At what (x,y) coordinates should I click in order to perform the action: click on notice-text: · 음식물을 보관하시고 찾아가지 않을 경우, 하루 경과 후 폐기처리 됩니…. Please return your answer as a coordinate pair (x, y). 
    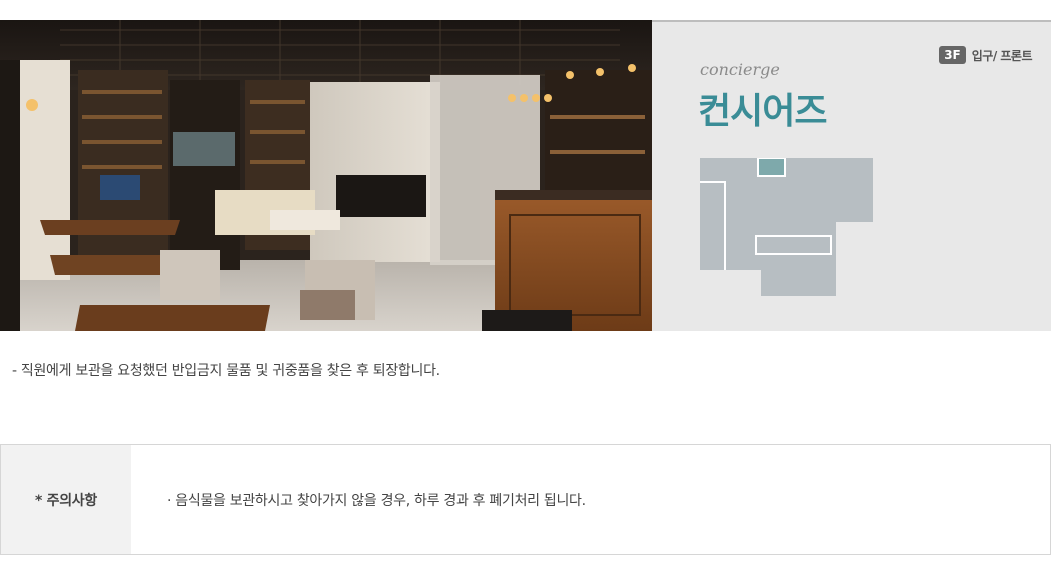
    Looking at the image, I should click on (376, 500).